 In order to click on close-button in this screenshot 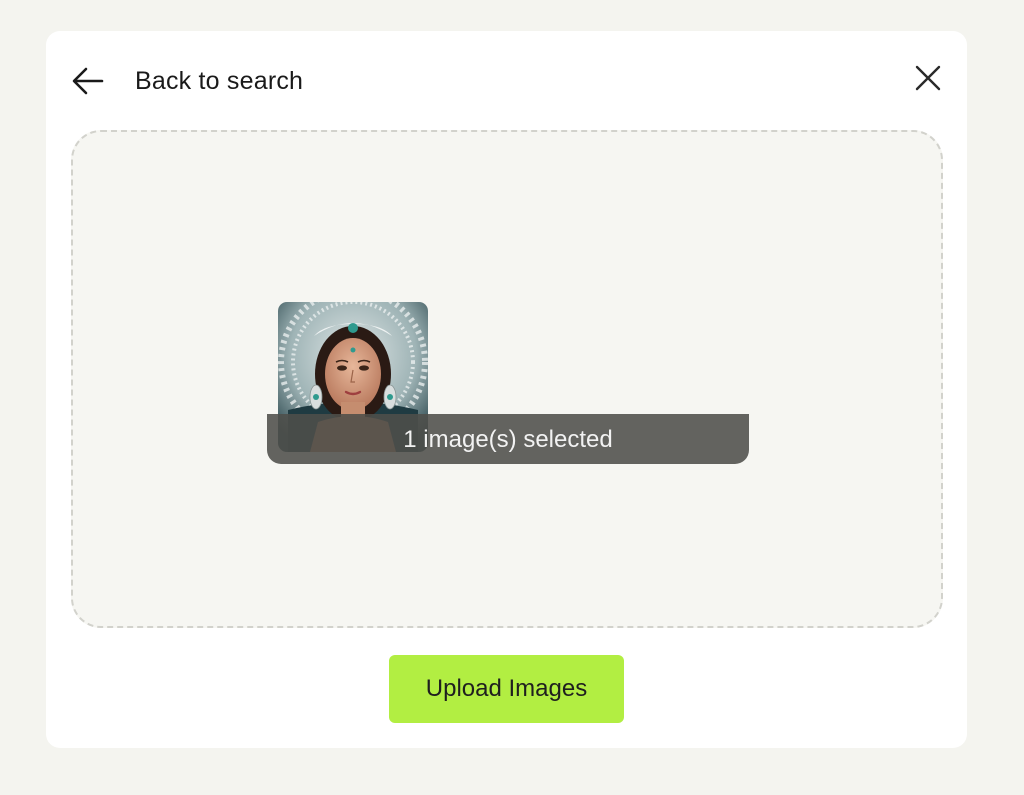, I will do `click(928, 80)`.